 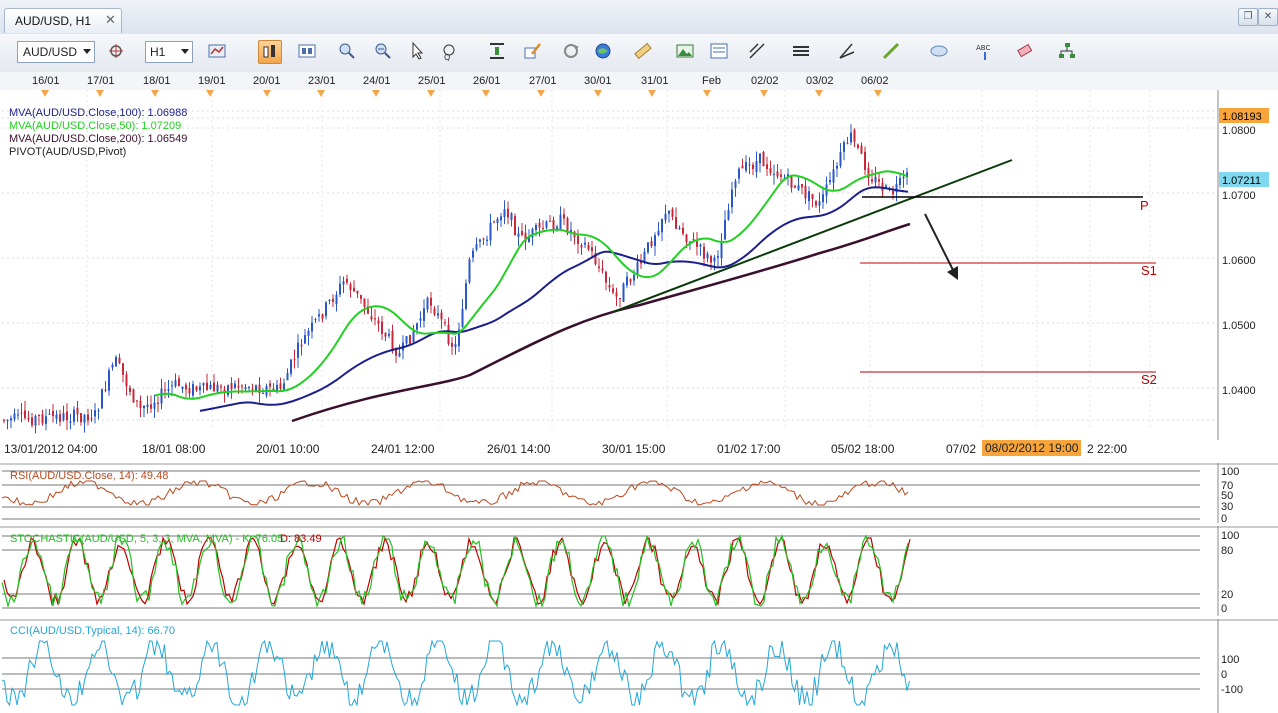 I want to click on lines-icon, so click(x=801, y=51).